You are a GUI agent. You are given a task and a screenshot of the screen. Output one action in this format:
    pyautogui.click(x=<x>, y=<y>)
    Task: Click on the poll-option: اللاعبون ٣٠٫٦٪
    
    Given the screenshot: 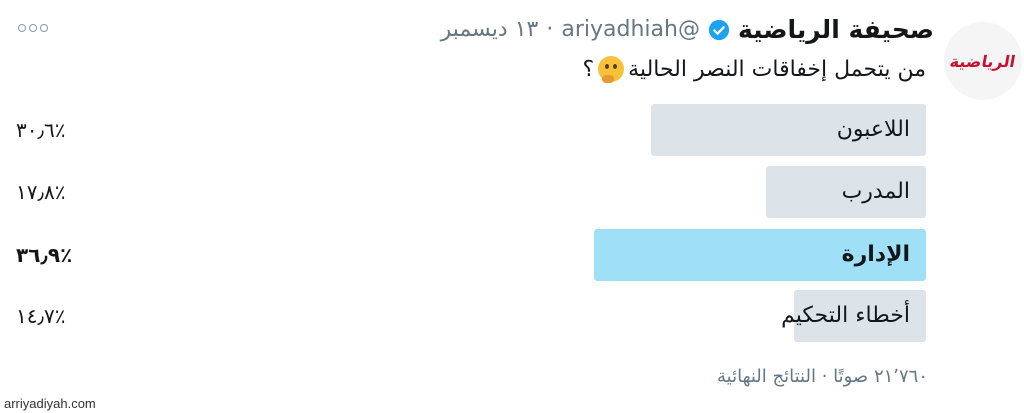 What is the action you would take?
    pyautogui.click(x=512, y=130)
    